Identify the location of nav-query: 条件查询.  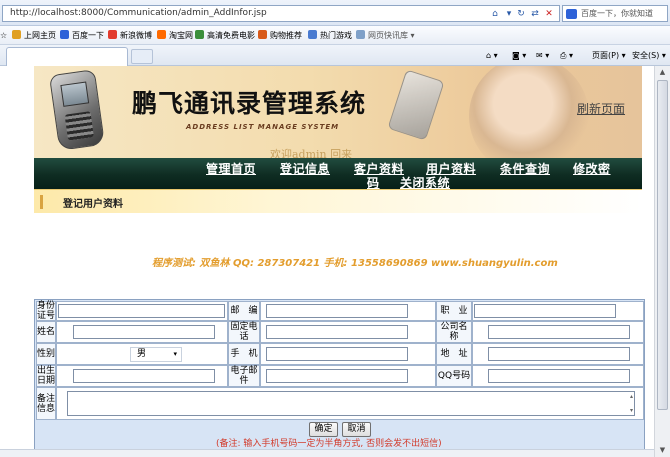
(525, 168).